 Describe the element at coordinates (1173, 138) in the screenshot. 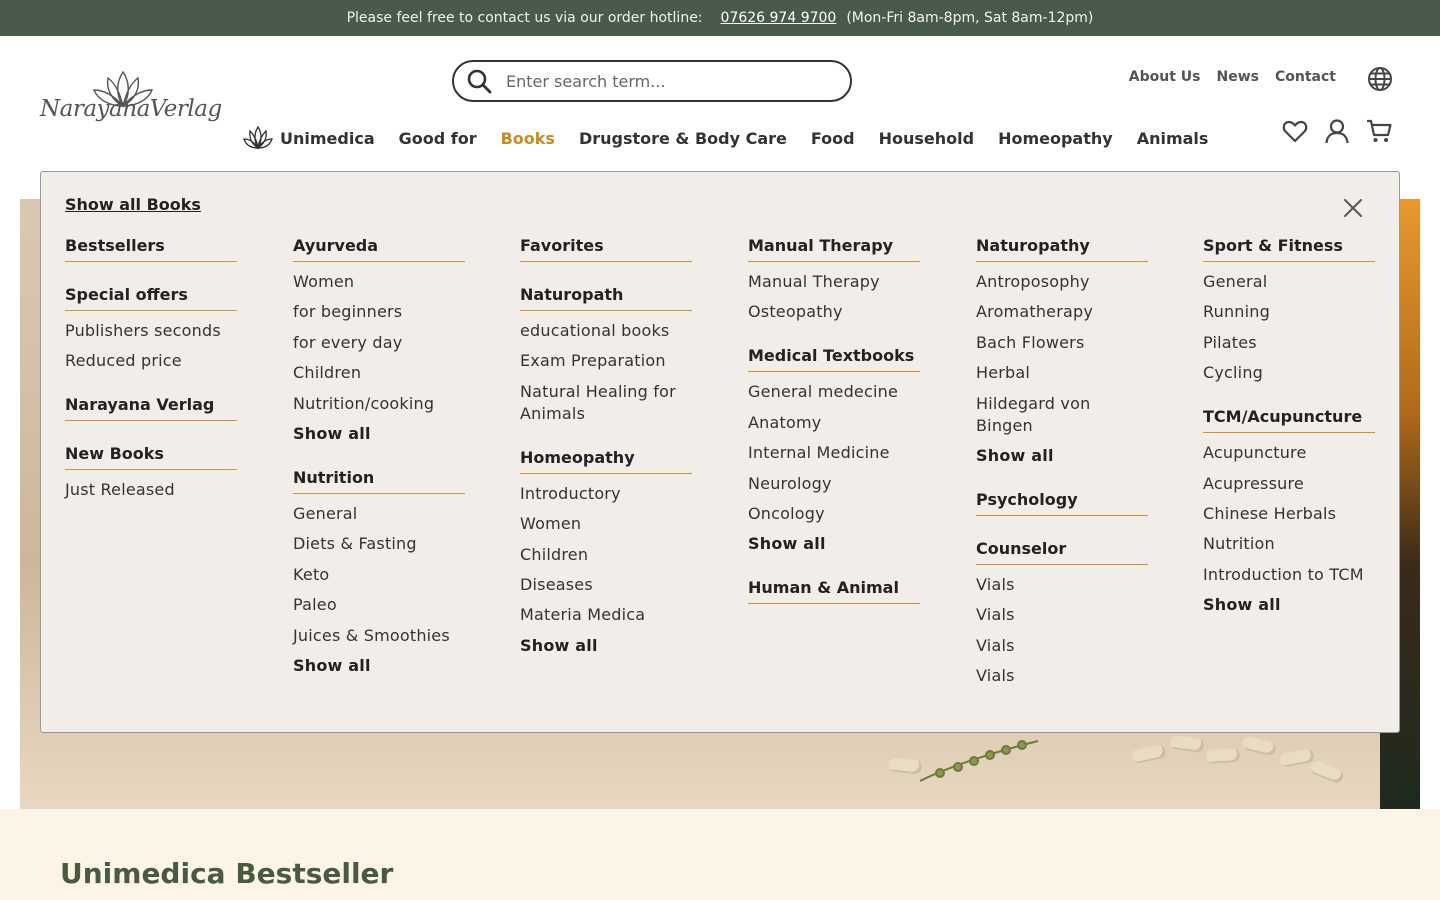

I see `nav-item-animals: Animals` at that location.